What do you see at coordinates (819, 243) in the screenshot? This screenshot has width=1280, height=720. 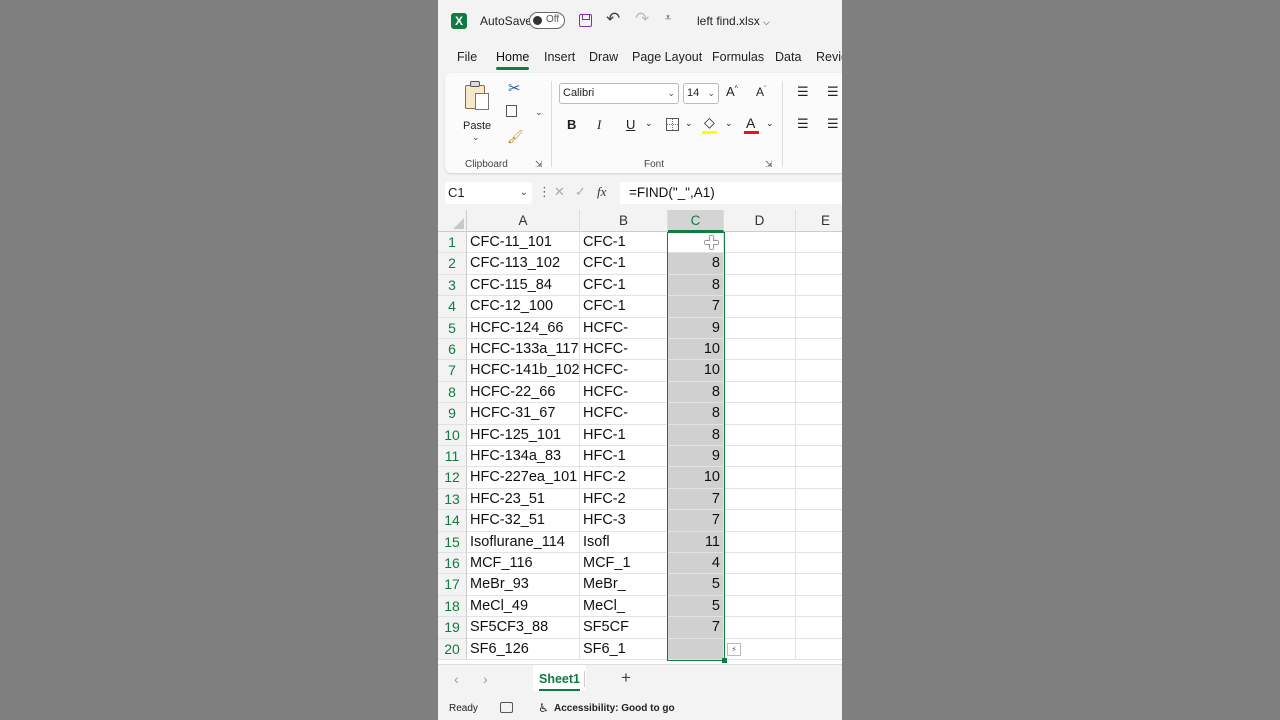 I see `cell-e1` at bounding box center [819, 243].